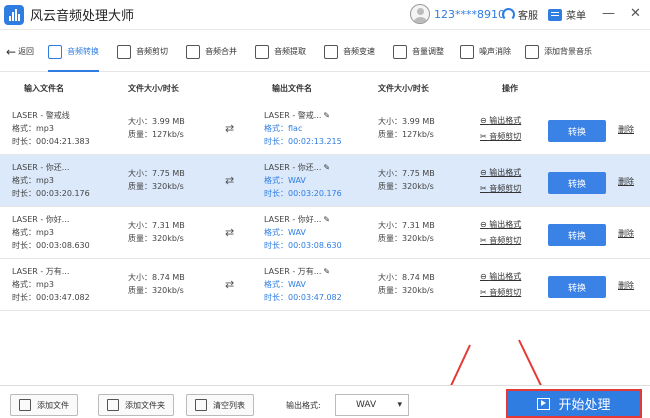 The image size is (650, 418). I want to click on chevron-down-icon: ▾, so click(399, 405).